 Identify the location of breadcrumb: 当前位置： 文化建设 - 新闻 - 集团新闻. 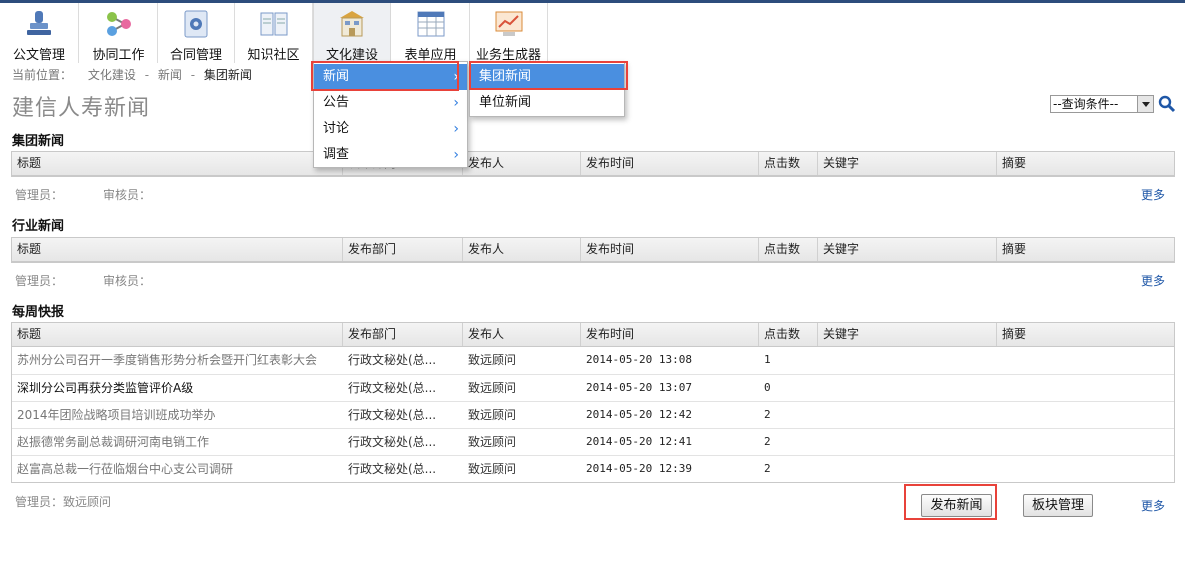
(132, 74).